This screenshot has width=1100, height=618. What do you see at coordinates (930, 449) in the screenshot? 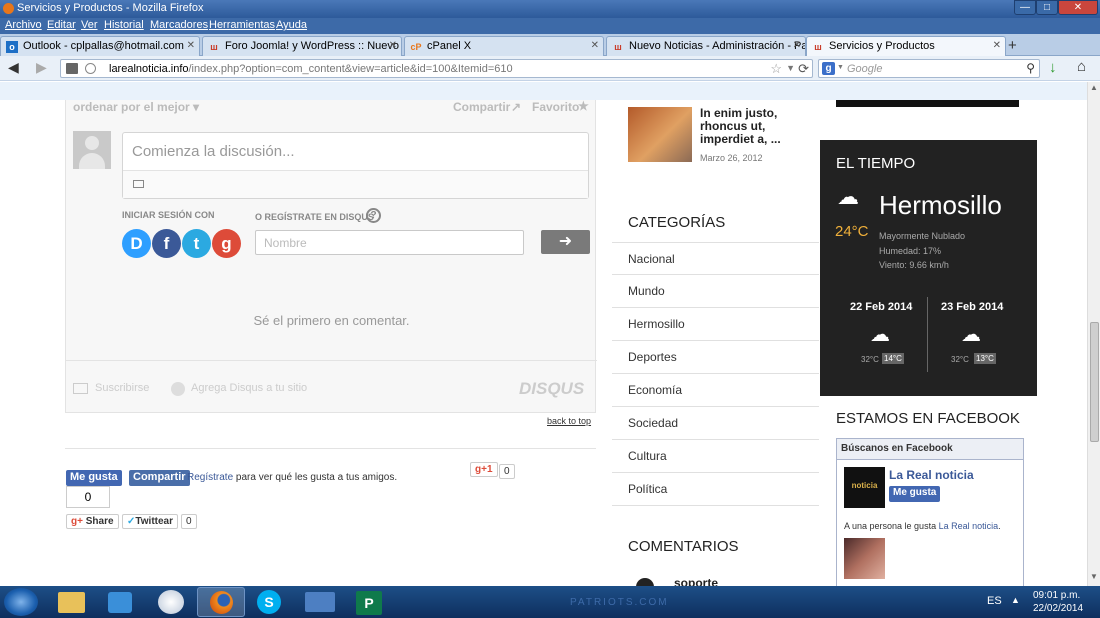
I see `fb-box-header: Búscanos en Facebook` at bounding box center [930, 449].